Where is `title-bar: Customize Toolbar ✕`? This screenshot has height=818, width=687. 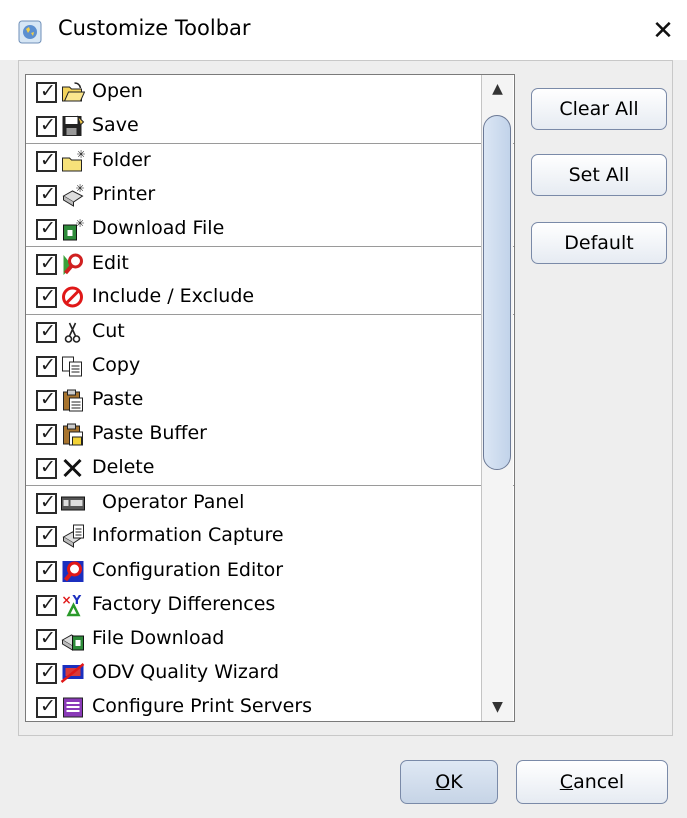 title-bar: Customize Toolbar ✕ is located at coordinates (343, 30).